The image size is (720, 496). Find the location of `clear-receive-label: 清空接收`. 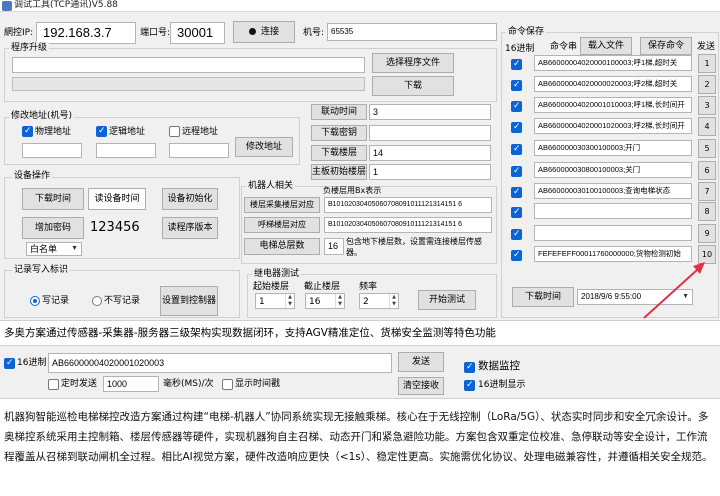

clear-receive-label: 清空接收 is located at coordinates (420, 386).